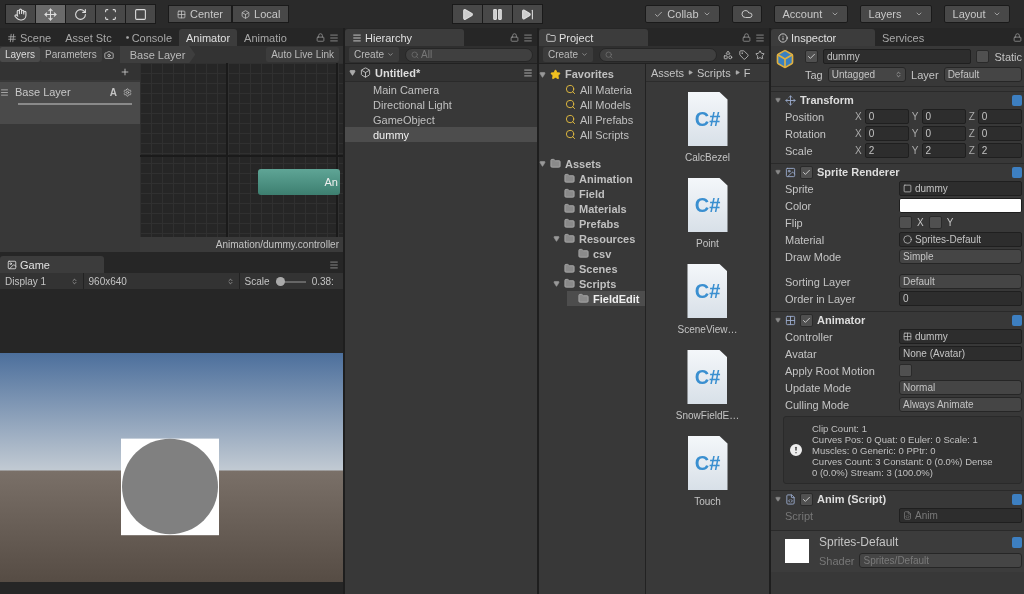 This screenshot has width=1024, height=594. Describe the element at coordinates (747, 72) in the screenshot. I see `breadcrumb-item: F` at that location.